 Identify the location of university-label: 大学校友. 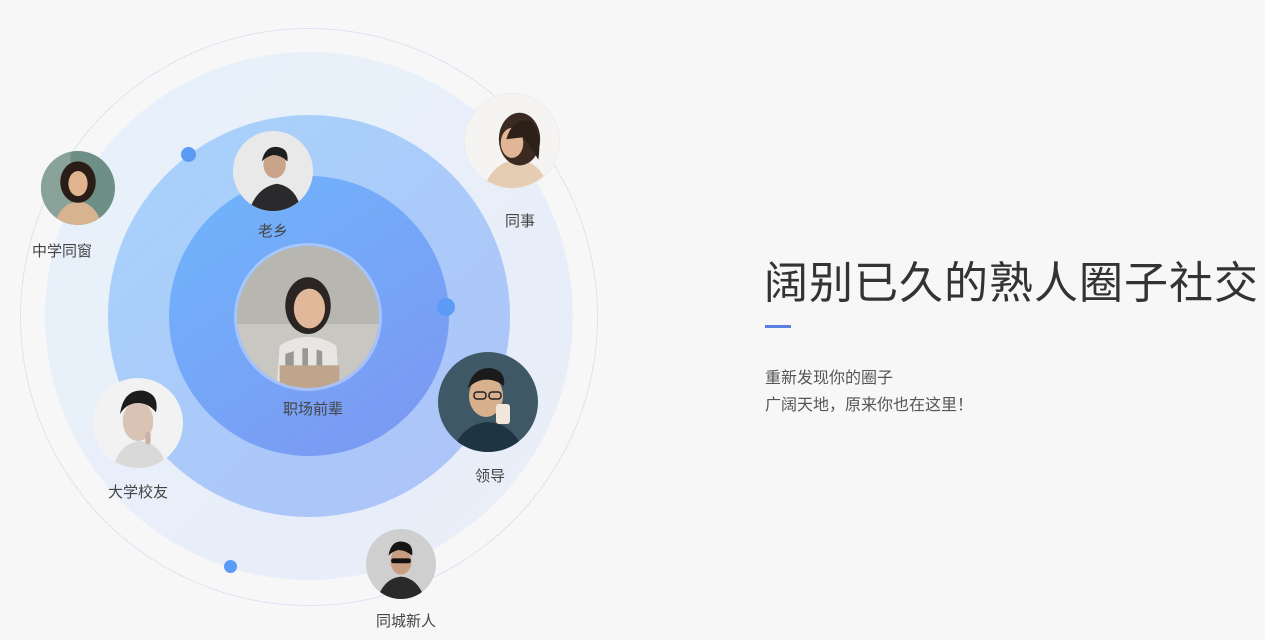
(137, 492).